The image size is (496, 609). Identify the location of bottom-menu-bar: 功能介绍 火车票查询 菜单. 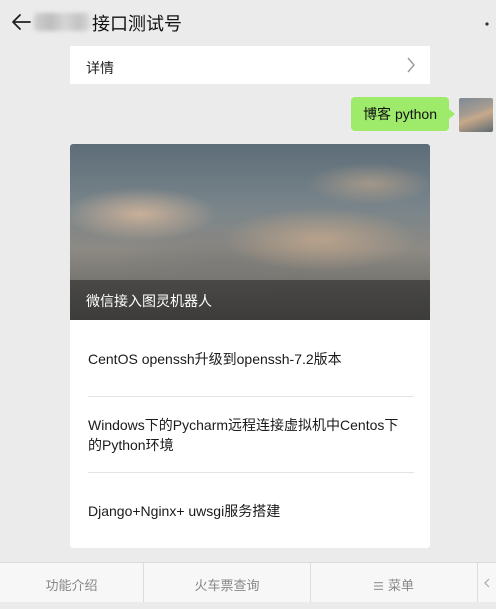
(248, 582).